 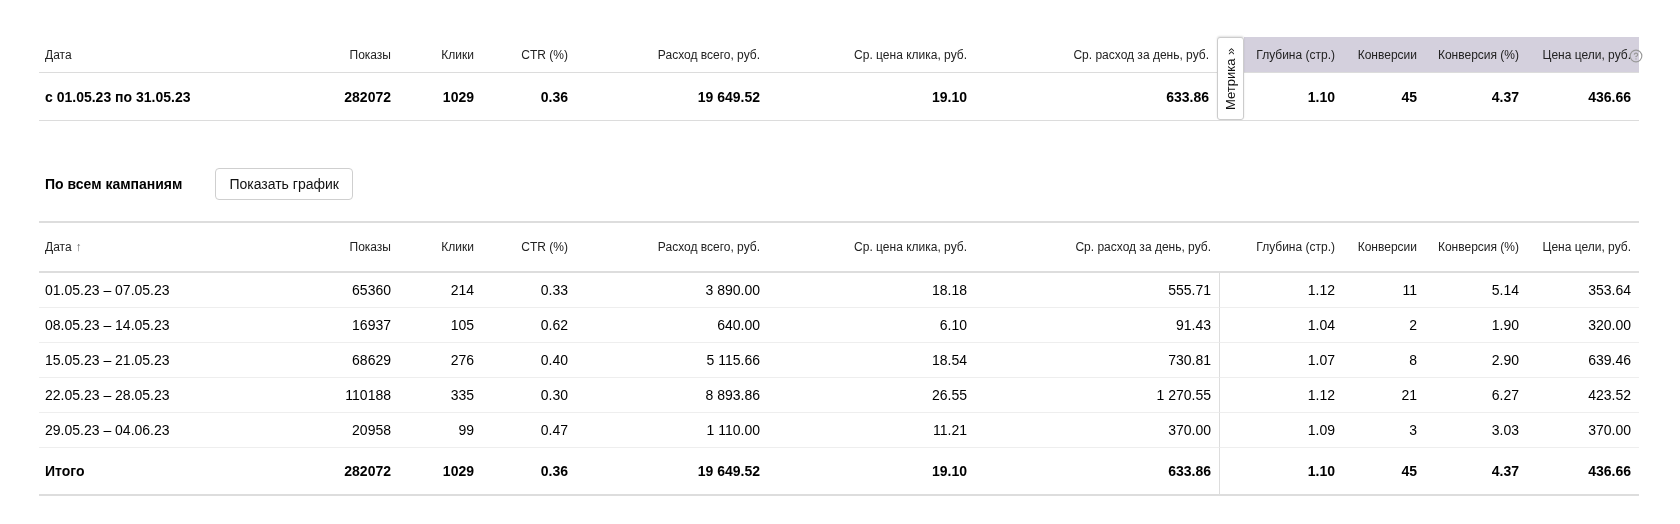 I want to click on table-cell: 3, so click(x=1384, y=430).